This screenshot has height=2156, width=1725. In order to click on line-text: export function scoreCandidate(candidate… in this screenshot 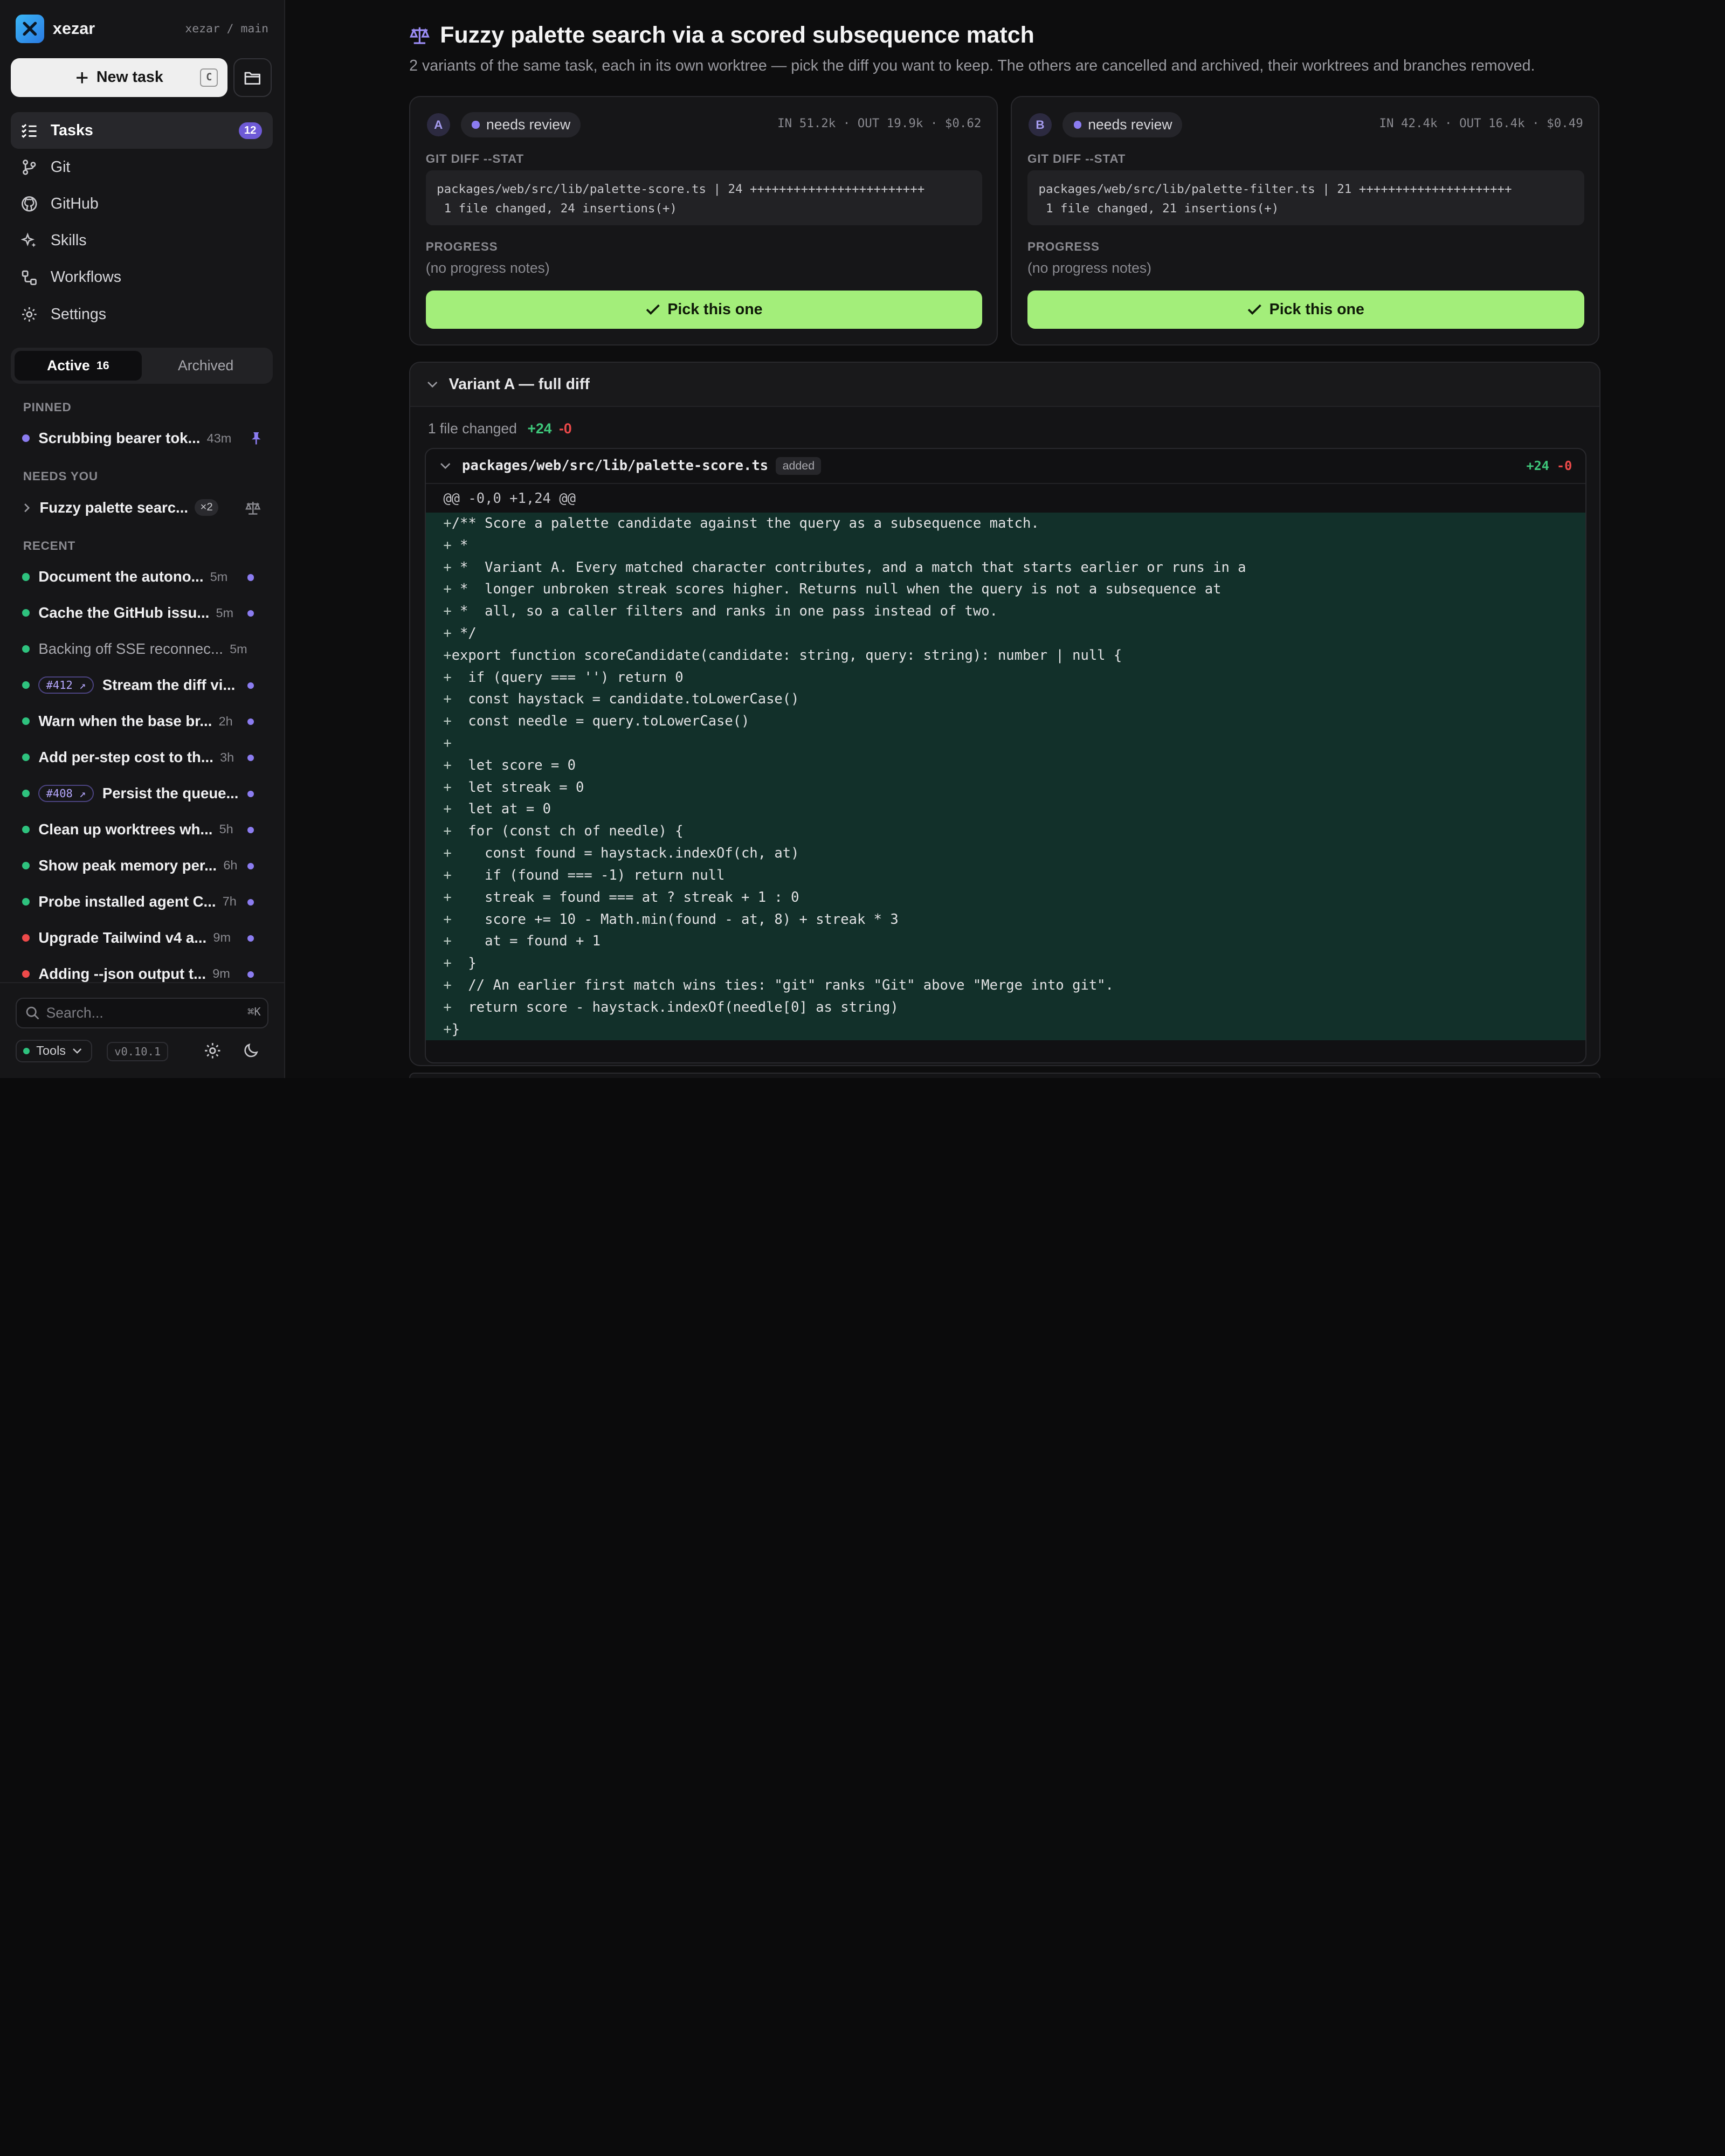, I will do `click(786, 655)`.